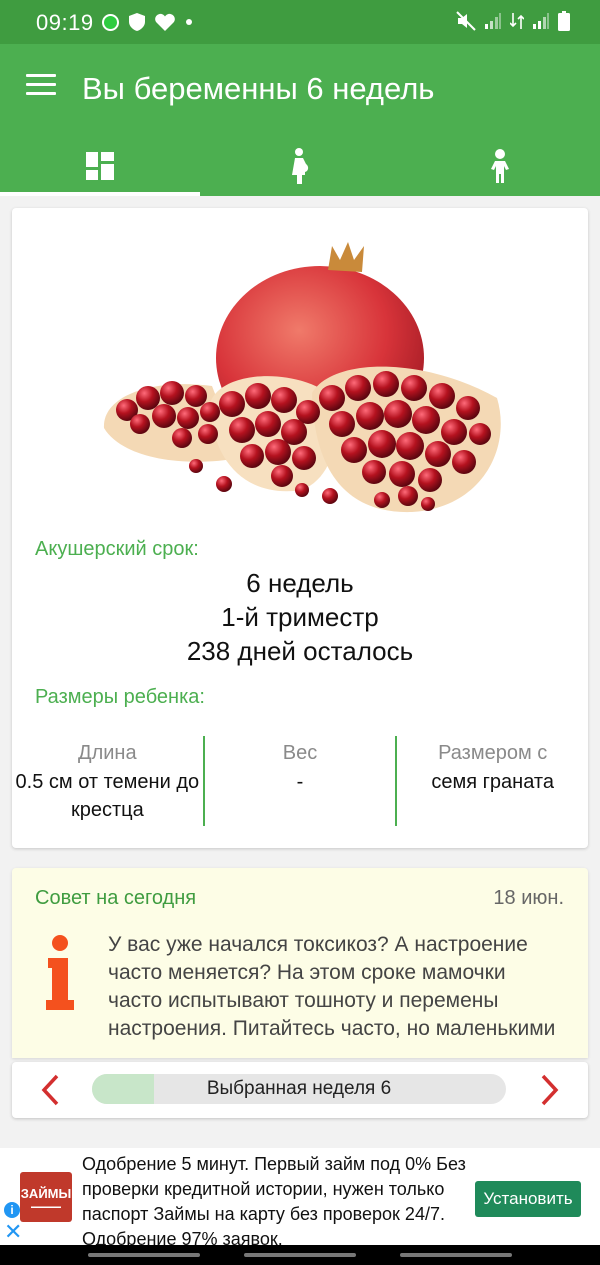  I want to click on size-length-value: 0.5 см от темени до крестца, so click(107, 796).